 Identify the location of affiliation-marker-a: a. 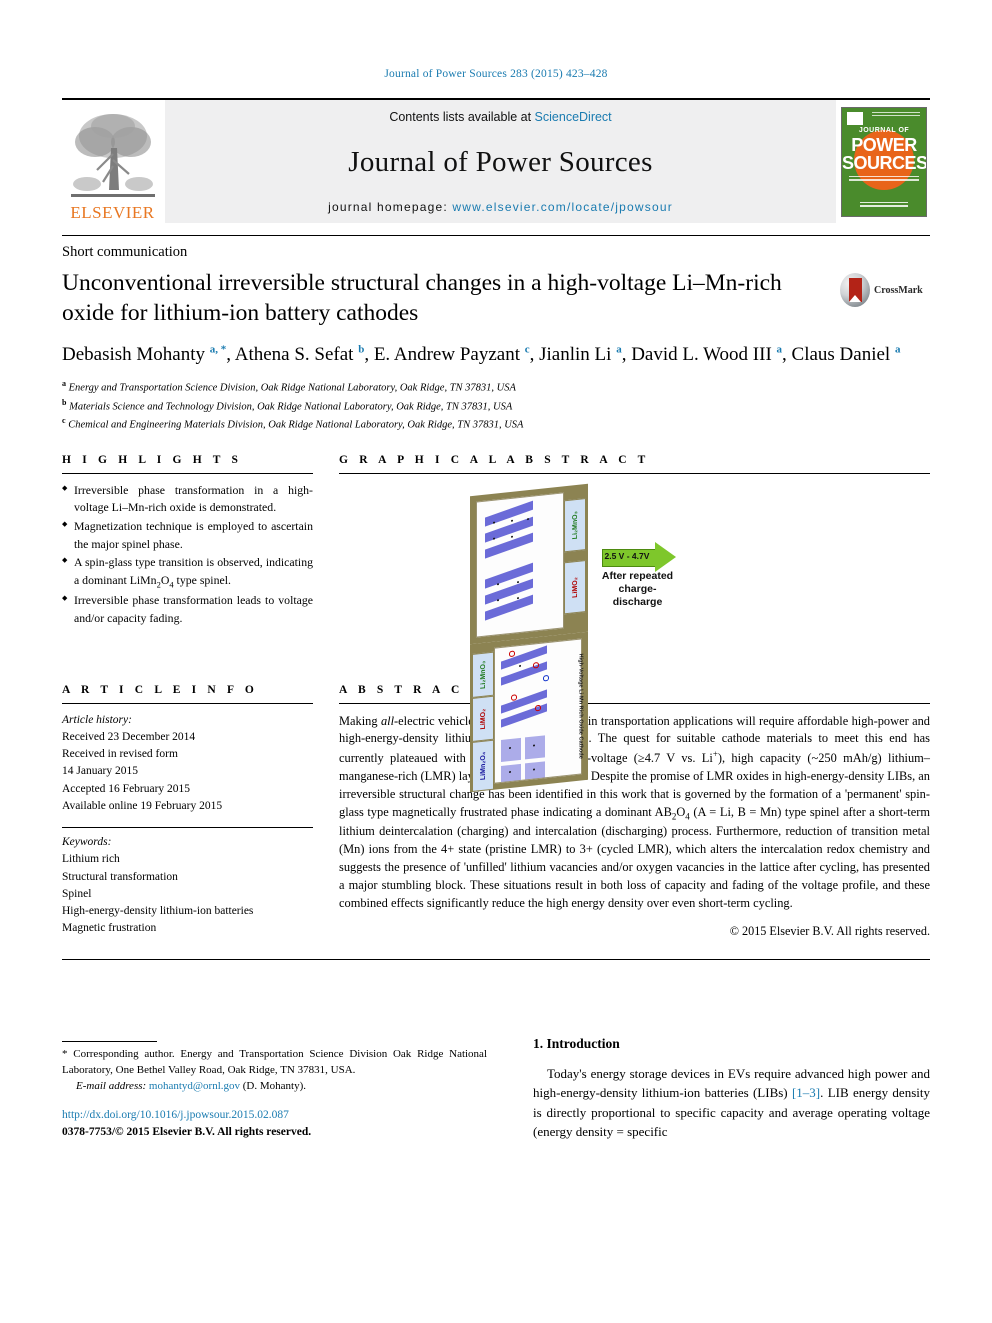
(64, 384).